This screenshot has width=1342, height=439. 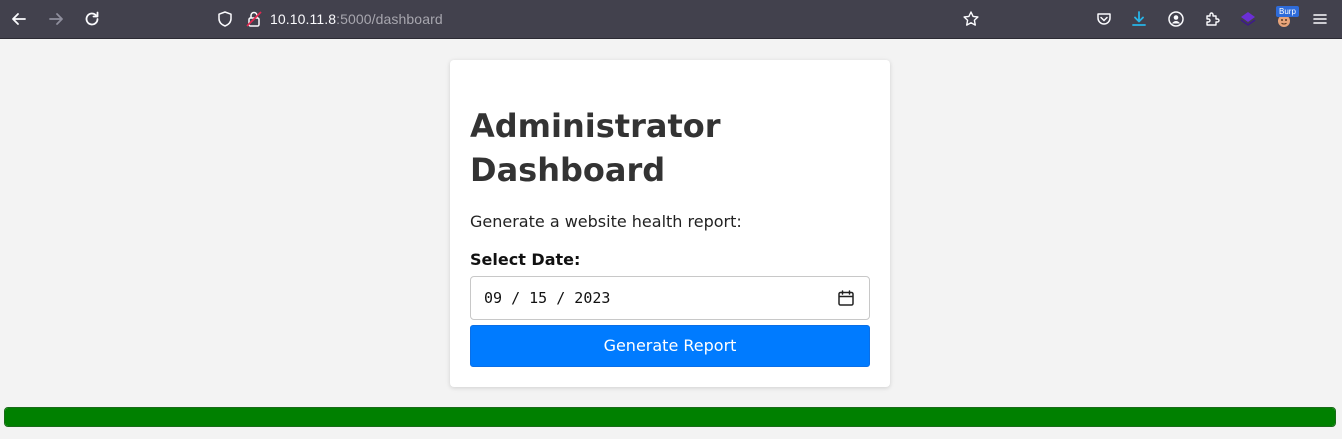 I want to click on bookmark-star-icon, so click(x=971, y=19).